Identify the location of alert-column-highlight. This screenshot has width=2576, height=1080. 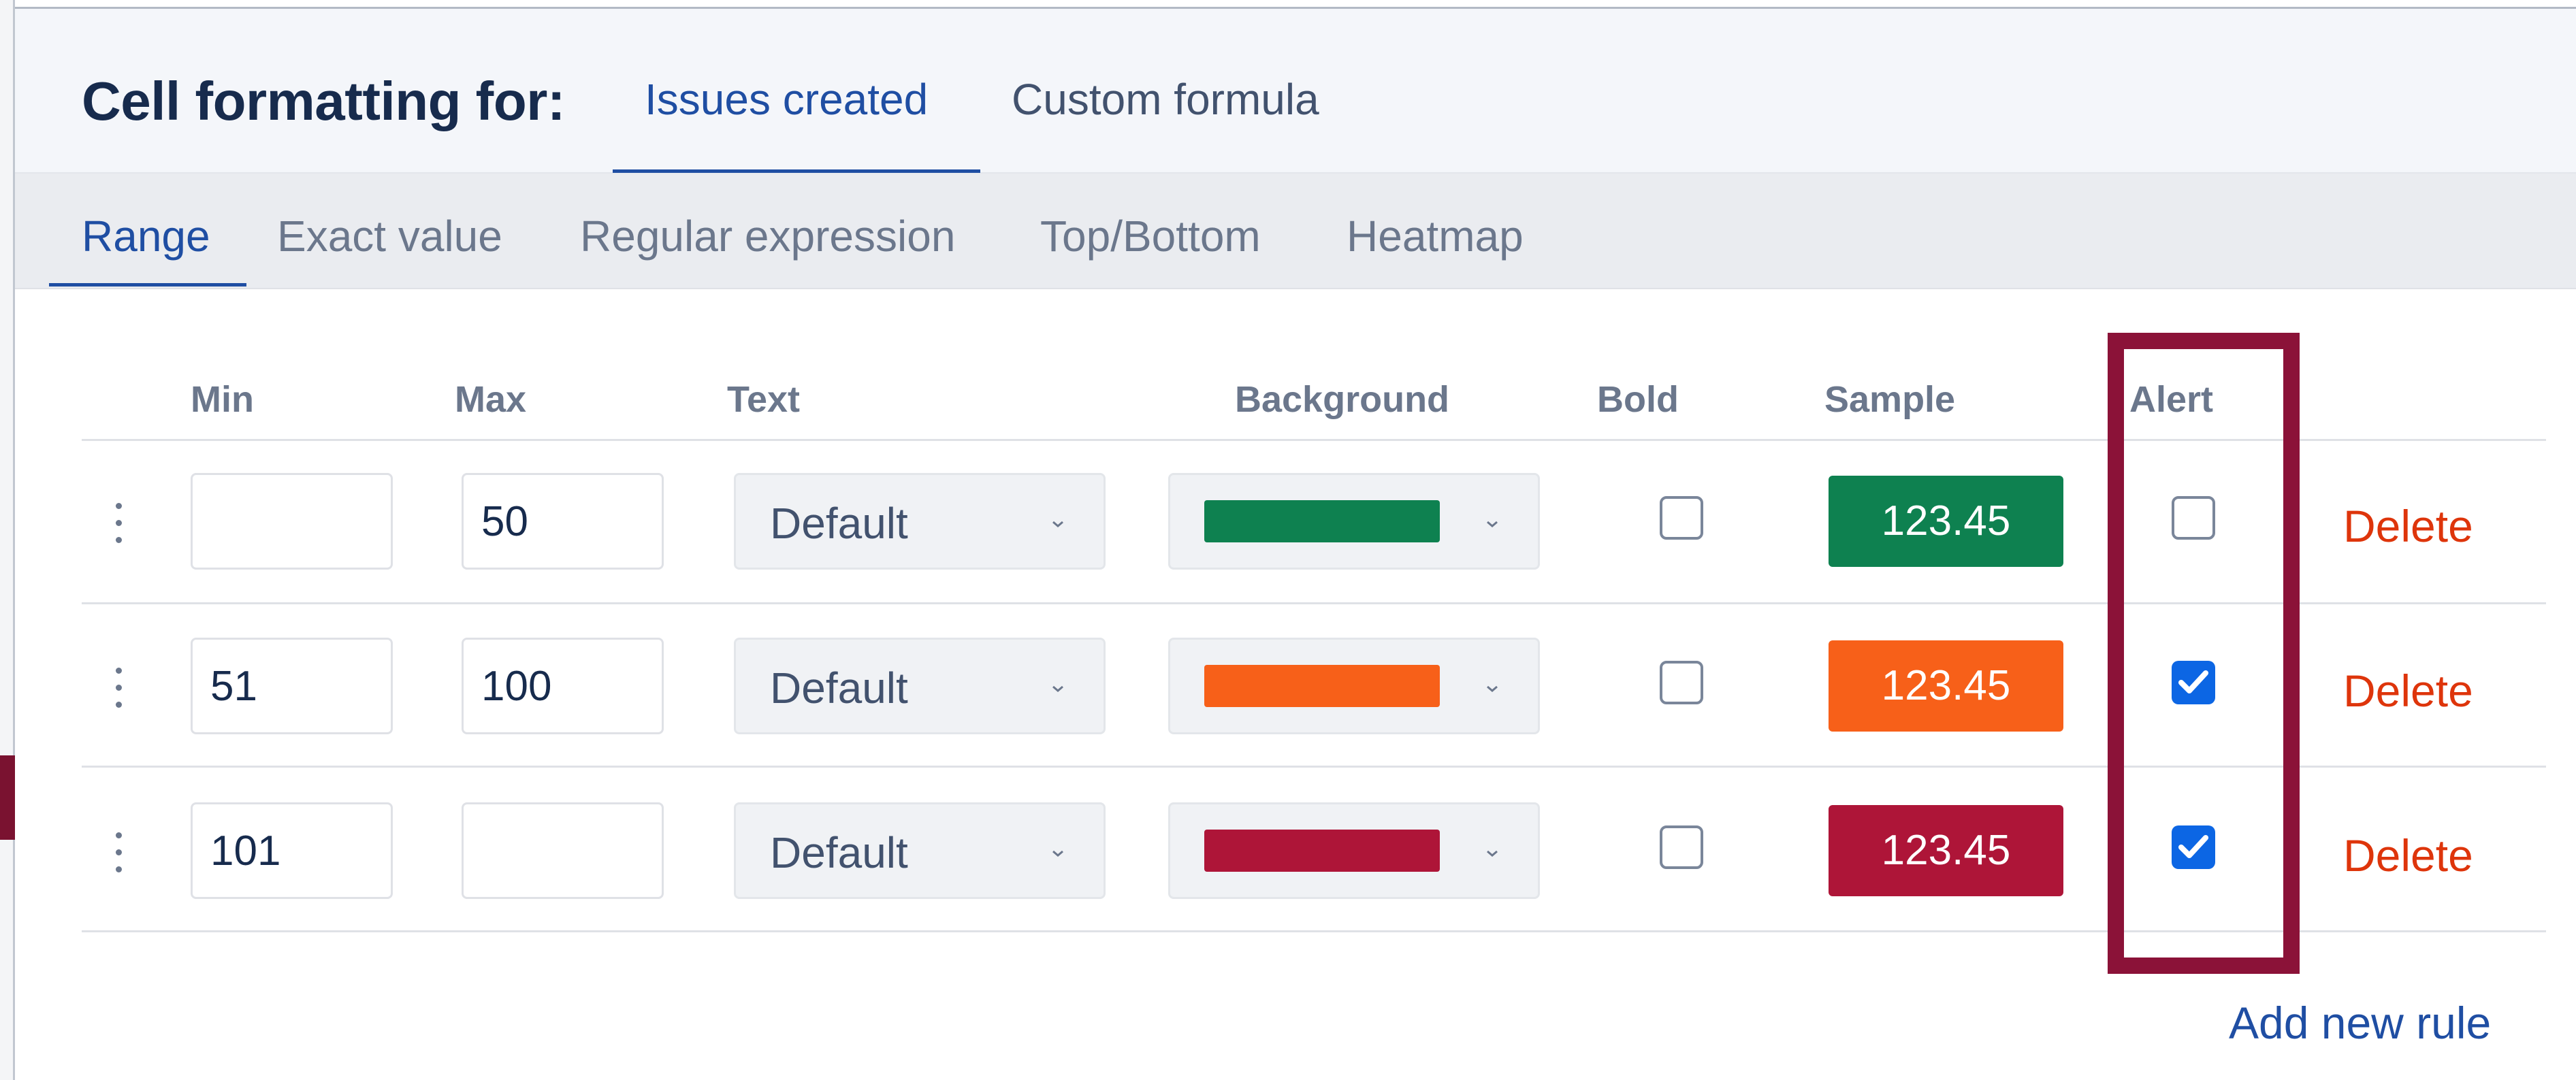
(2204, 653).